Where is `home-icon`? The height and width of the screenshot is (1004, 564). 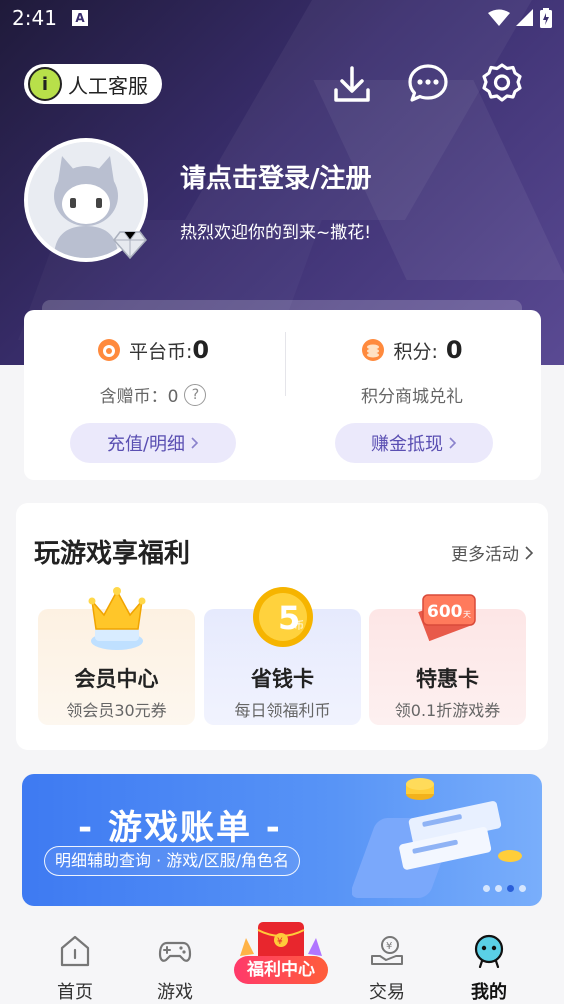
home-icon is located at coordinates (75, 951).